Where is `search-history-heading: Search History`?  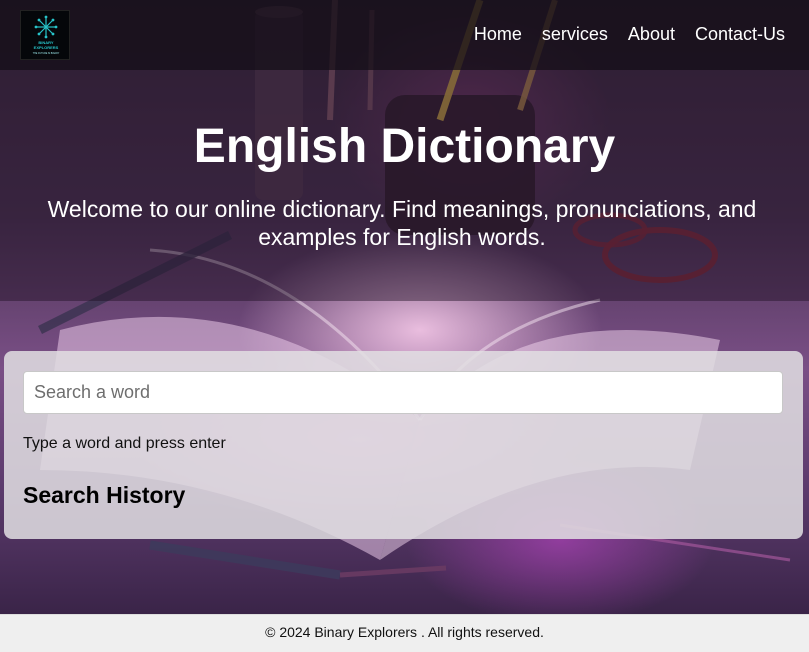 search-history-heading: Search History is located at coordinates (104, 495).